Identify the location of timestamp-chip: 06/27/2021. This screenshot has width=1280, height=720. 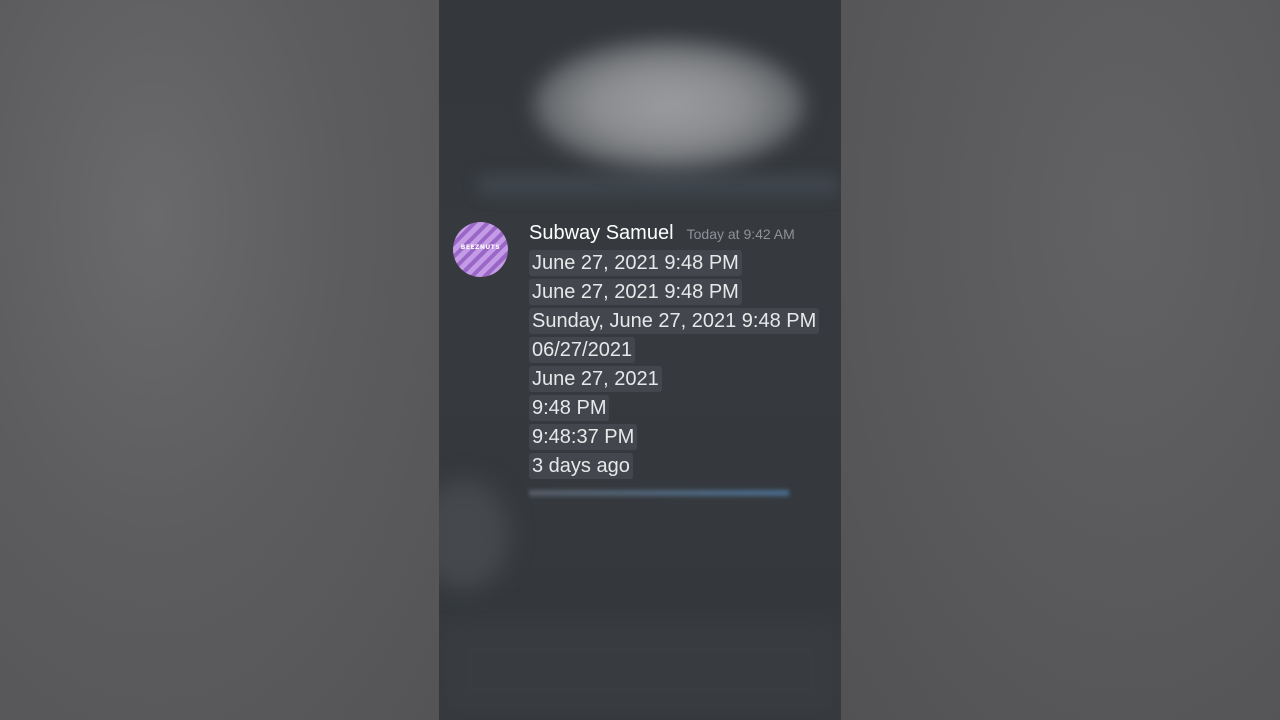
(582, 350).